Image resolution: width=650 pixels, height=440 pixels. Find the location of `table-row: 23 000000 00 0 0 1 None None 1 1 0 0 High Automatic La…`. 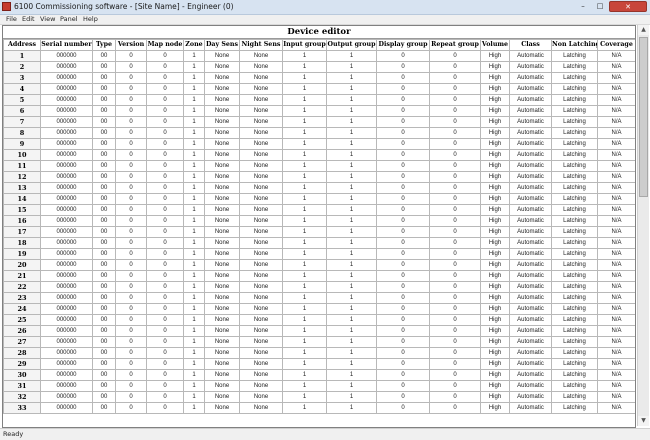

table-row: 23 000000 00 0 0 1 None None 1 1 0 0 High Automatic La… is located at coordinates (319, 298).